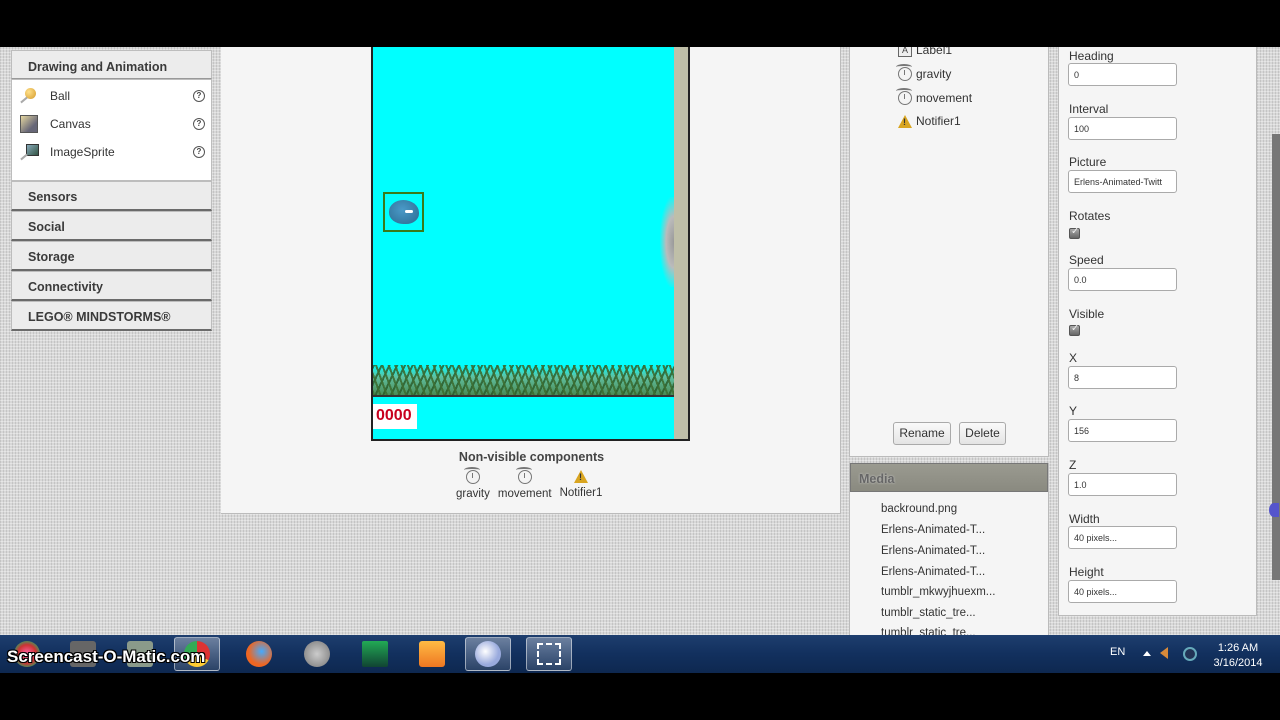  Describe the element at coordinates (1086, 572) in the screenshot. I see `height-label: Height` at that location.